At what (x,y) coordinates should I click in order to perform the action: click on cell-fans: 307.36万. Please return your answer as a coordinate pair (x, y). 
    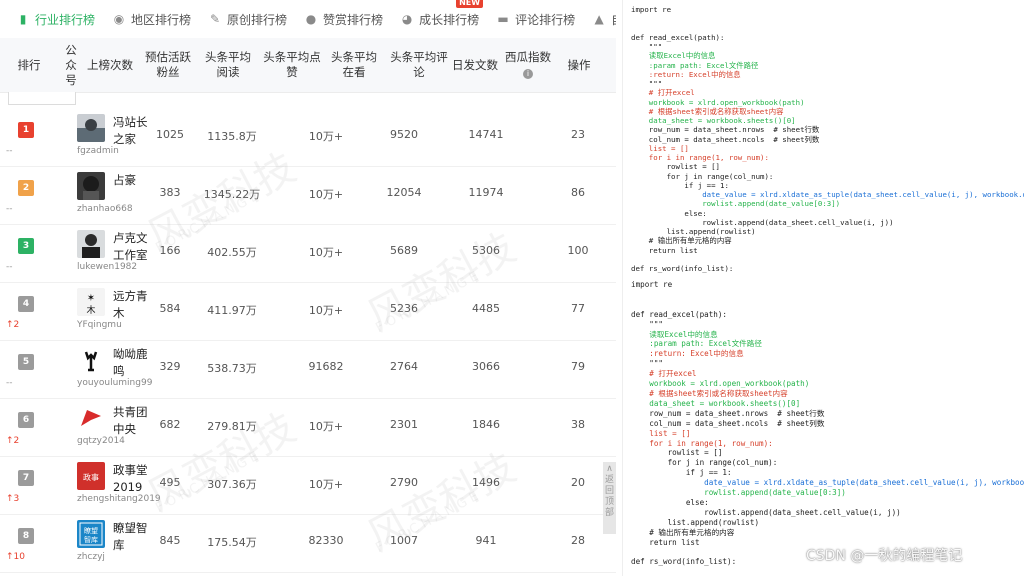
    Looking at the image, I should click on (232, 484).